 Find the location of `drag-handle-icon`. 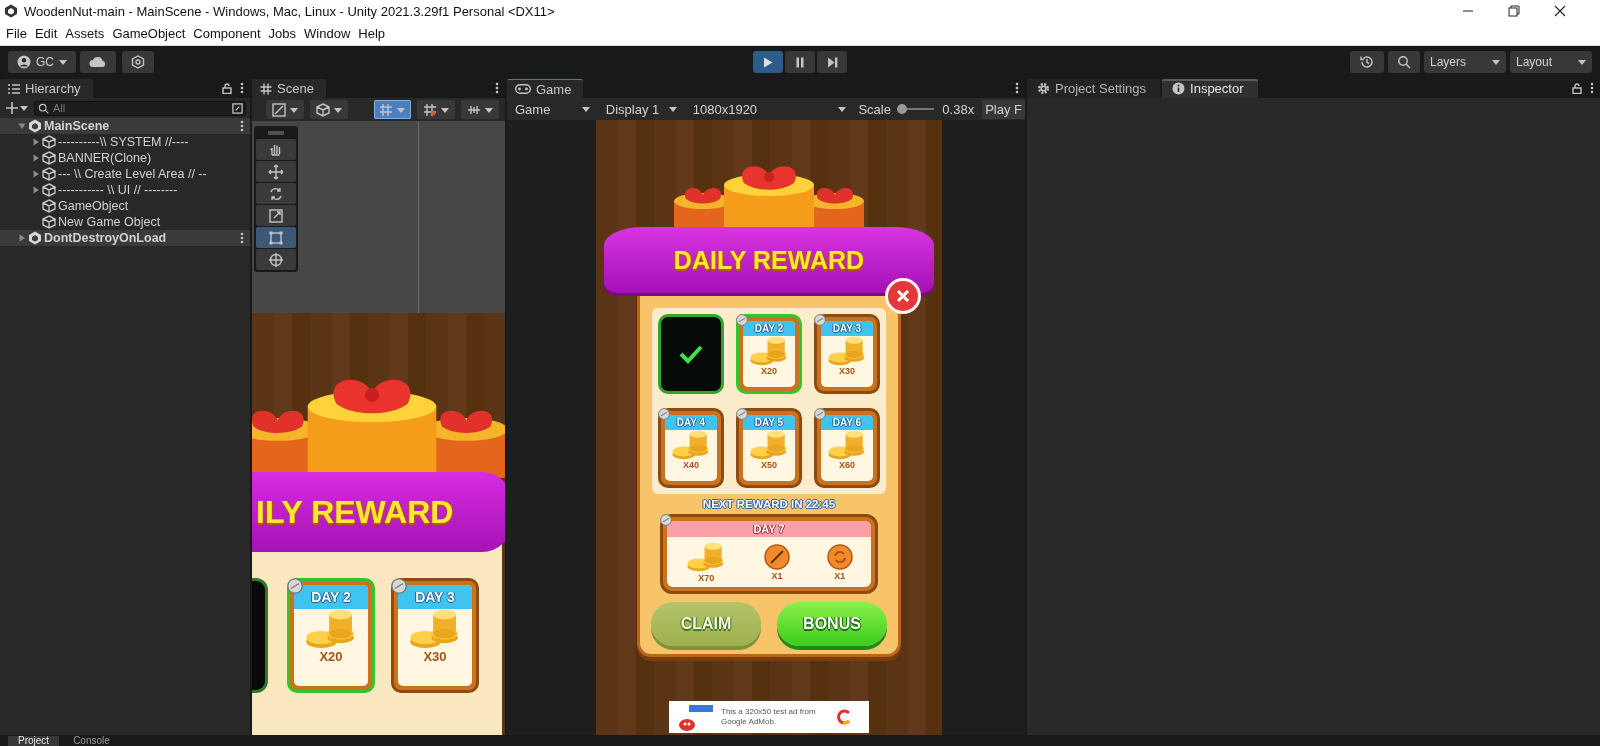

drag-handle-icon is located at coordinates (276, 133).